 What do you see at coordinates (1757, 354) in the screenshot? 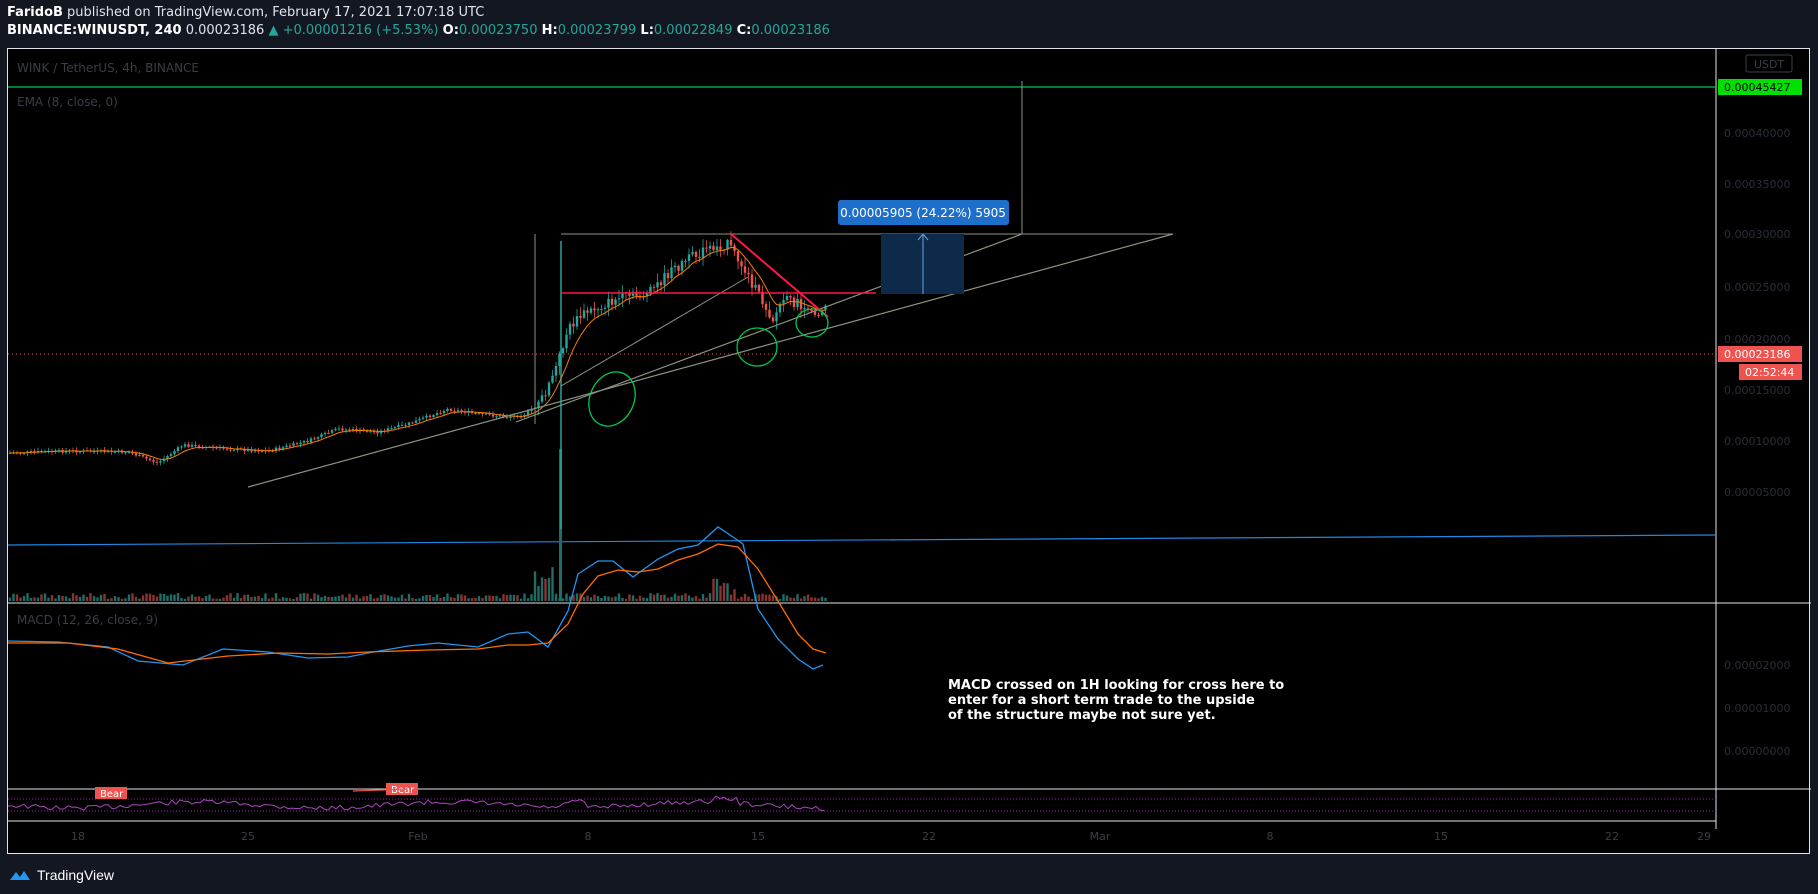
I see `last-price-label: 0.00023186` at bounding box center [1757, 354].